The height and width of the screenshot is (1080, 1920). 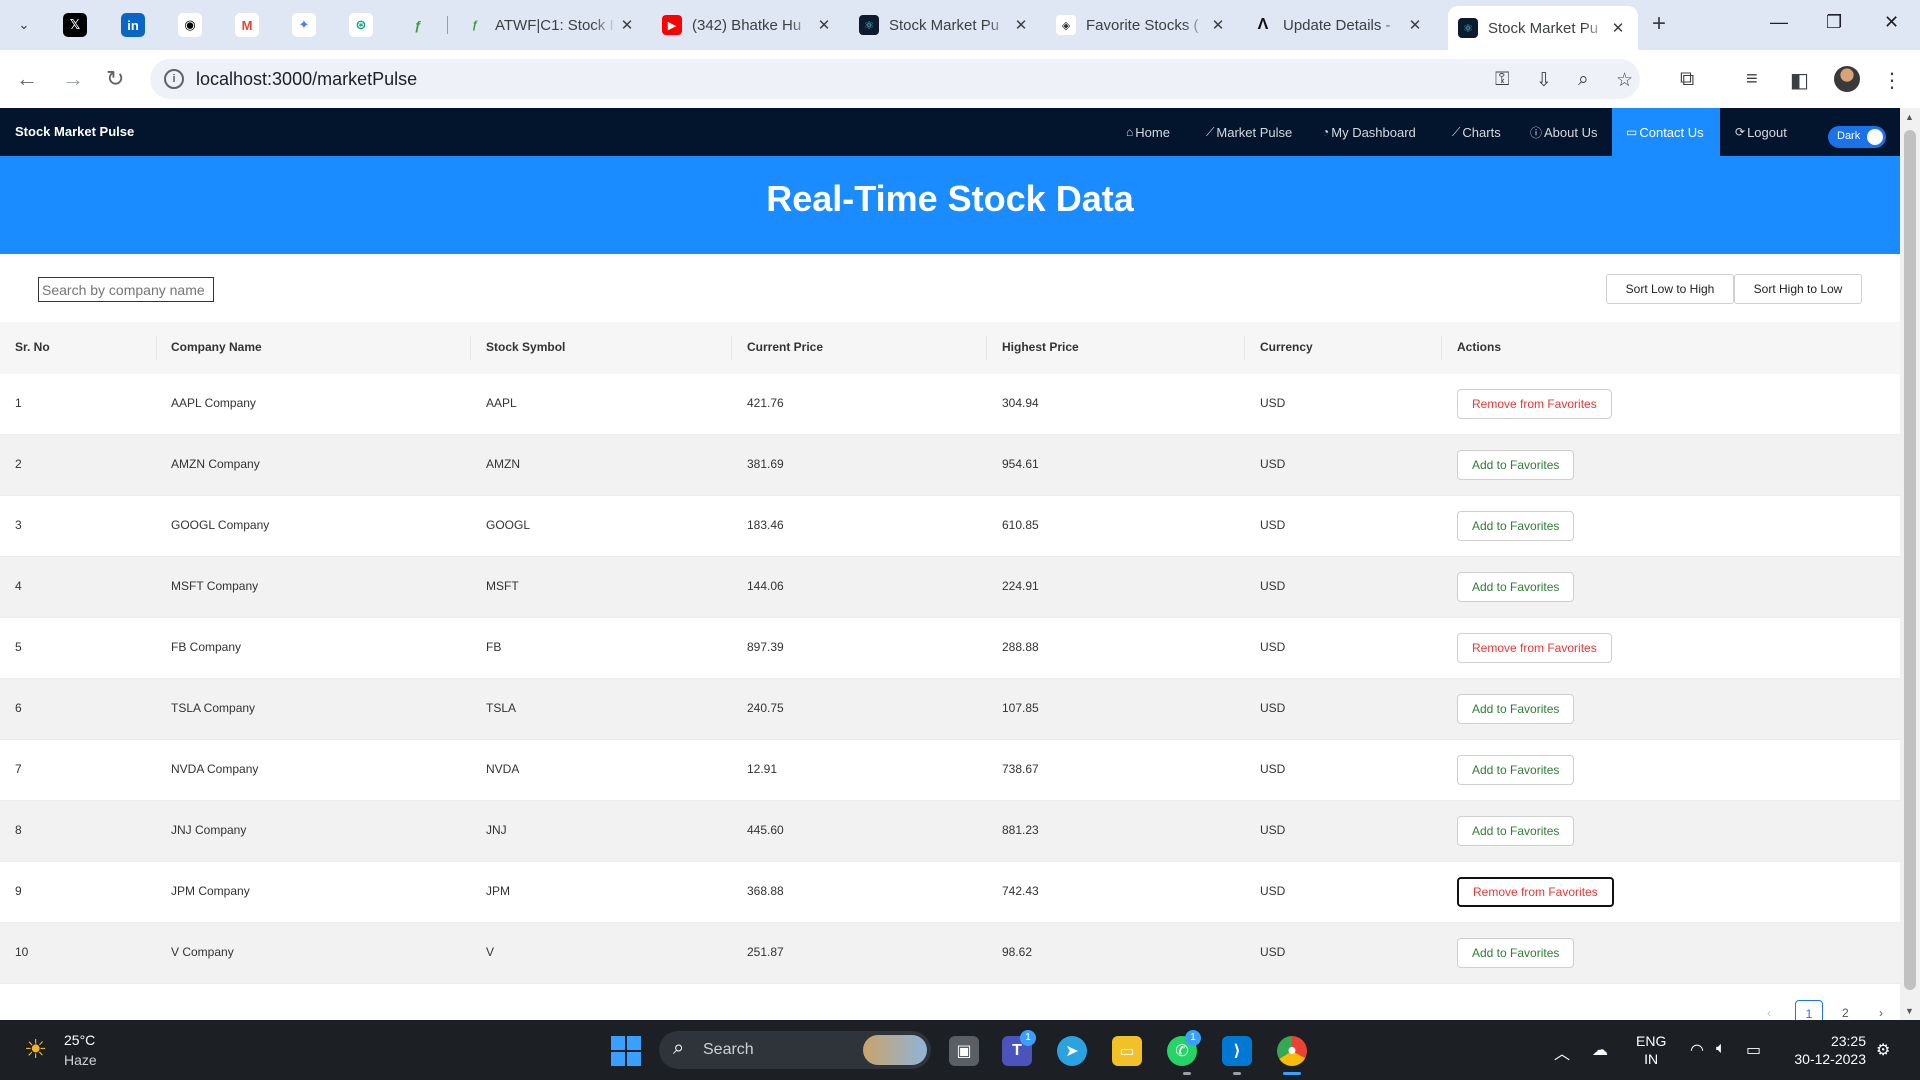 What do you see at coordinates (1909, 1011) in the screenshot?
I see `scroll-down-icon: ▼` at bounding box center [1909, 1011].